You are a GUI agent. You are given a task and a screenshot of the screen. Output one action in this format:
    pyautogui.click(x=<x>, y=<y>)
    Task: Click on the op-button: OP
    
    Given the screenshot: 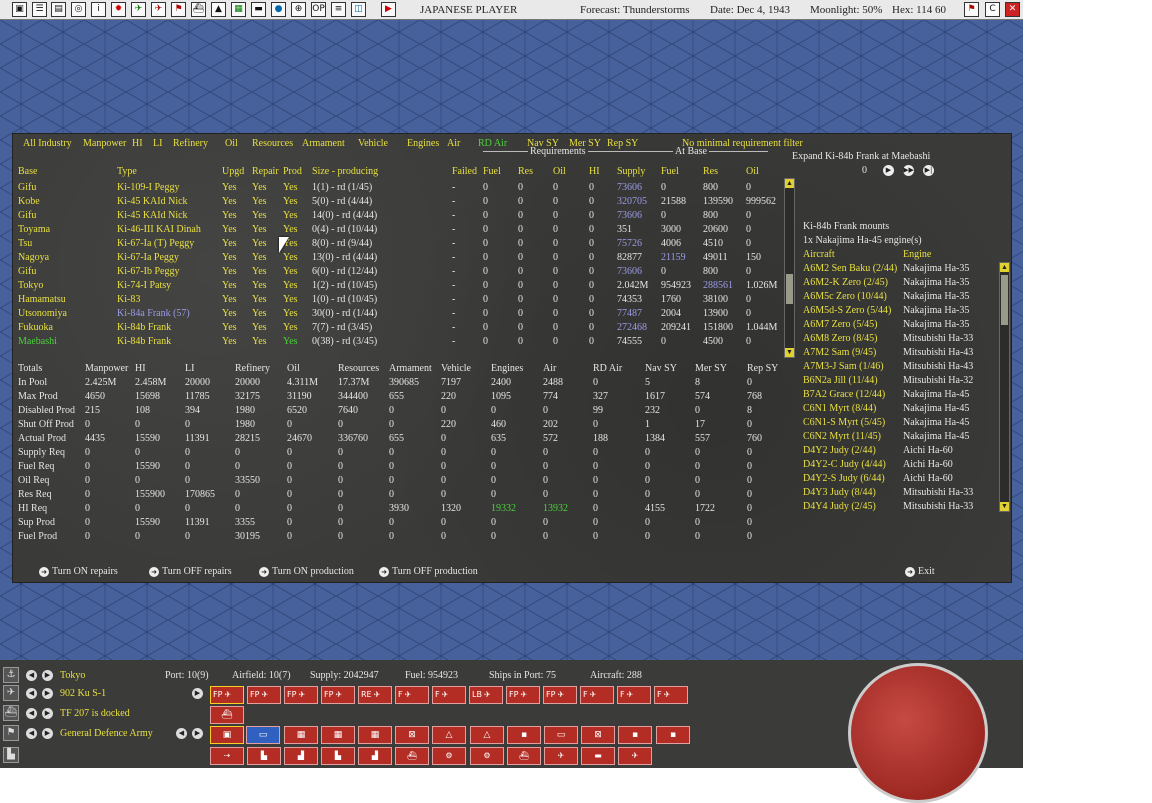 What is the action you would take?
    pyautogui.click(x=318, y=9)
    